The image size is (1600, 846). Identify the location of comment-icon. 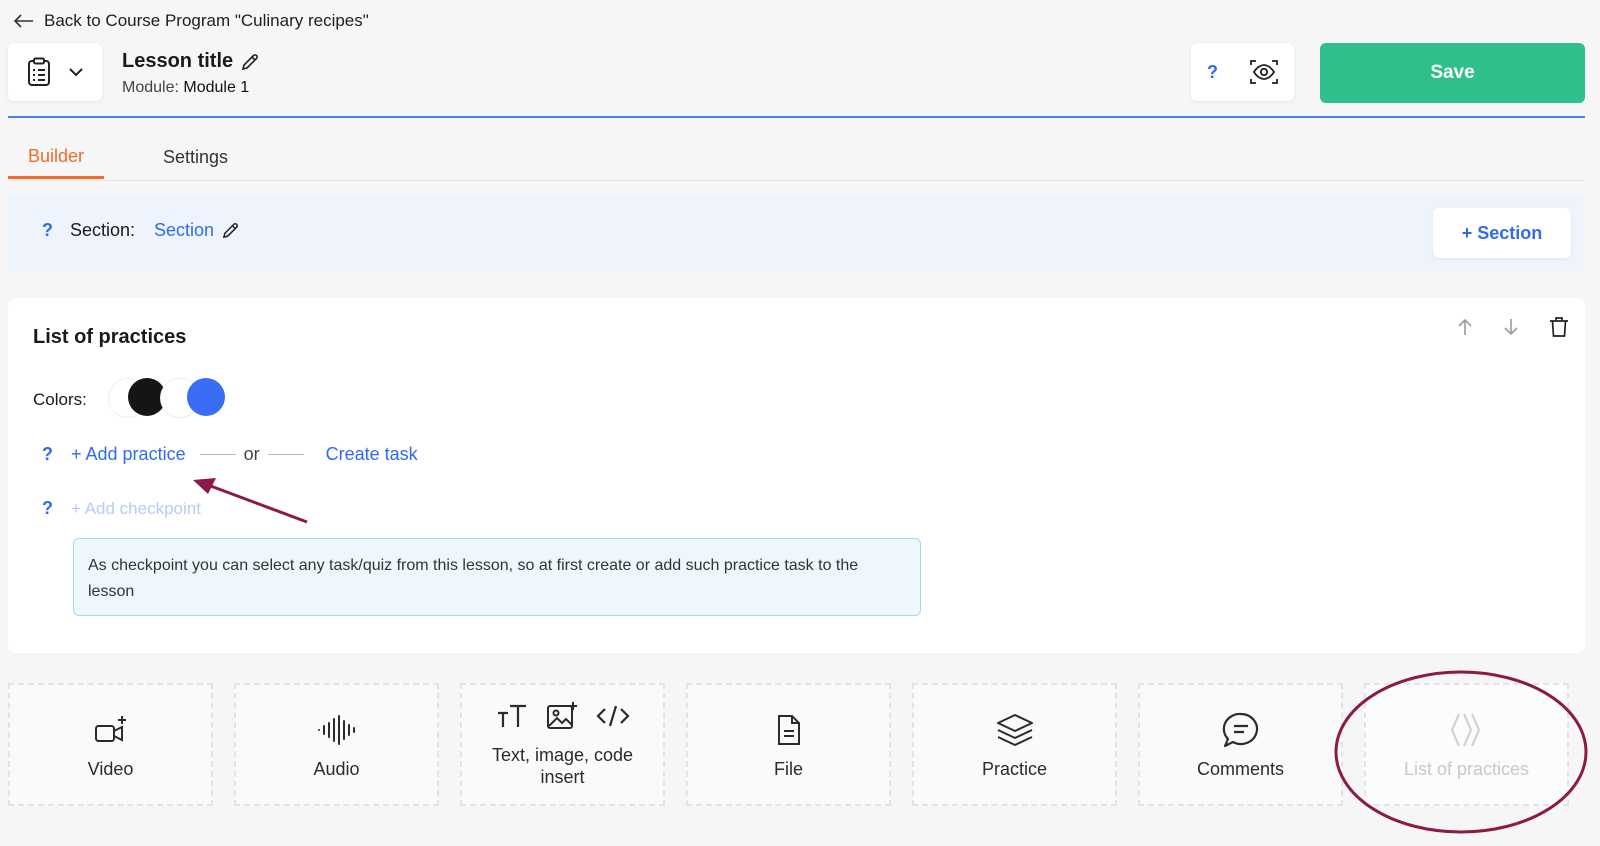
(1240, 729).